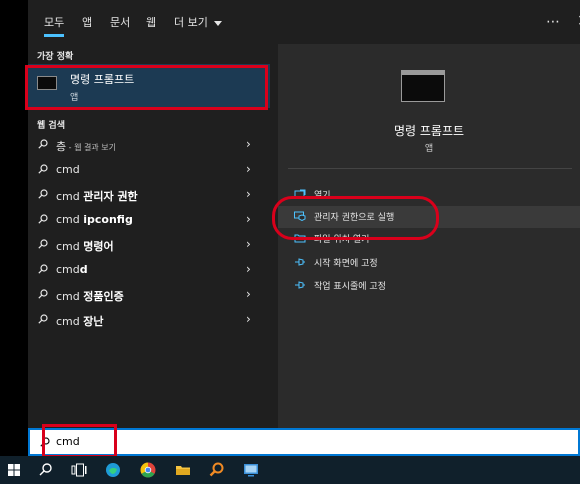  What do you see at coordinates (149, 321) in the screenshot?
I see `web-result-item: cmd 장난 ›` at bounding box center [149, 321].